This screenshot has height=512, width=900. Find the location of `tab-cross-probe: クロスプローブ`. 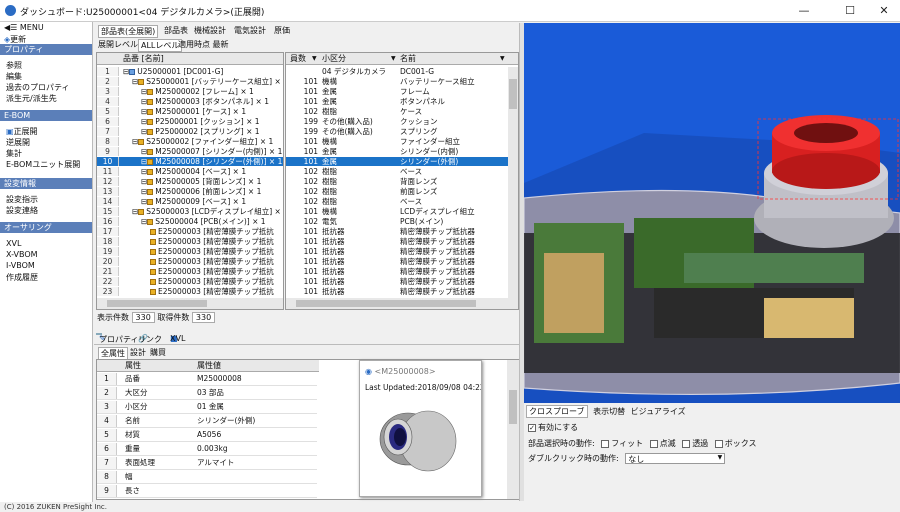

tab-cross-probe: クロスプローブ is located at coordinates (557, 411).